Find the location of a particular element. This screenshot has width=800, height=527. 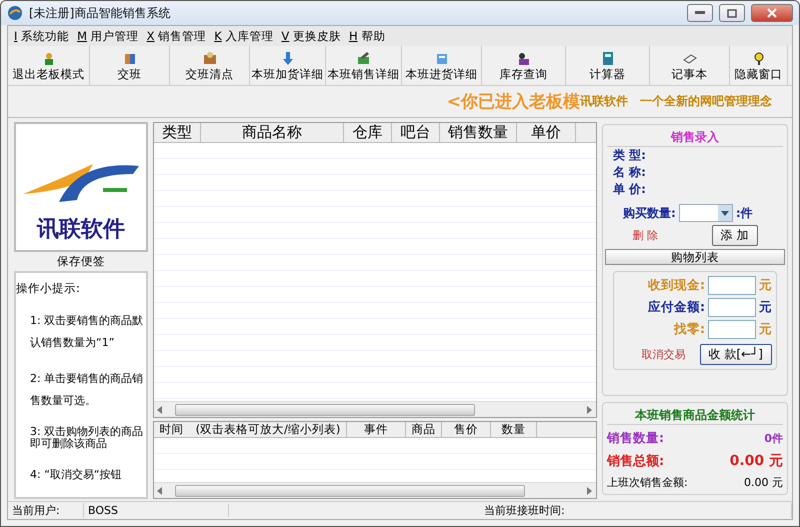

column-header: 单价 is located at coordinates (546, 132).